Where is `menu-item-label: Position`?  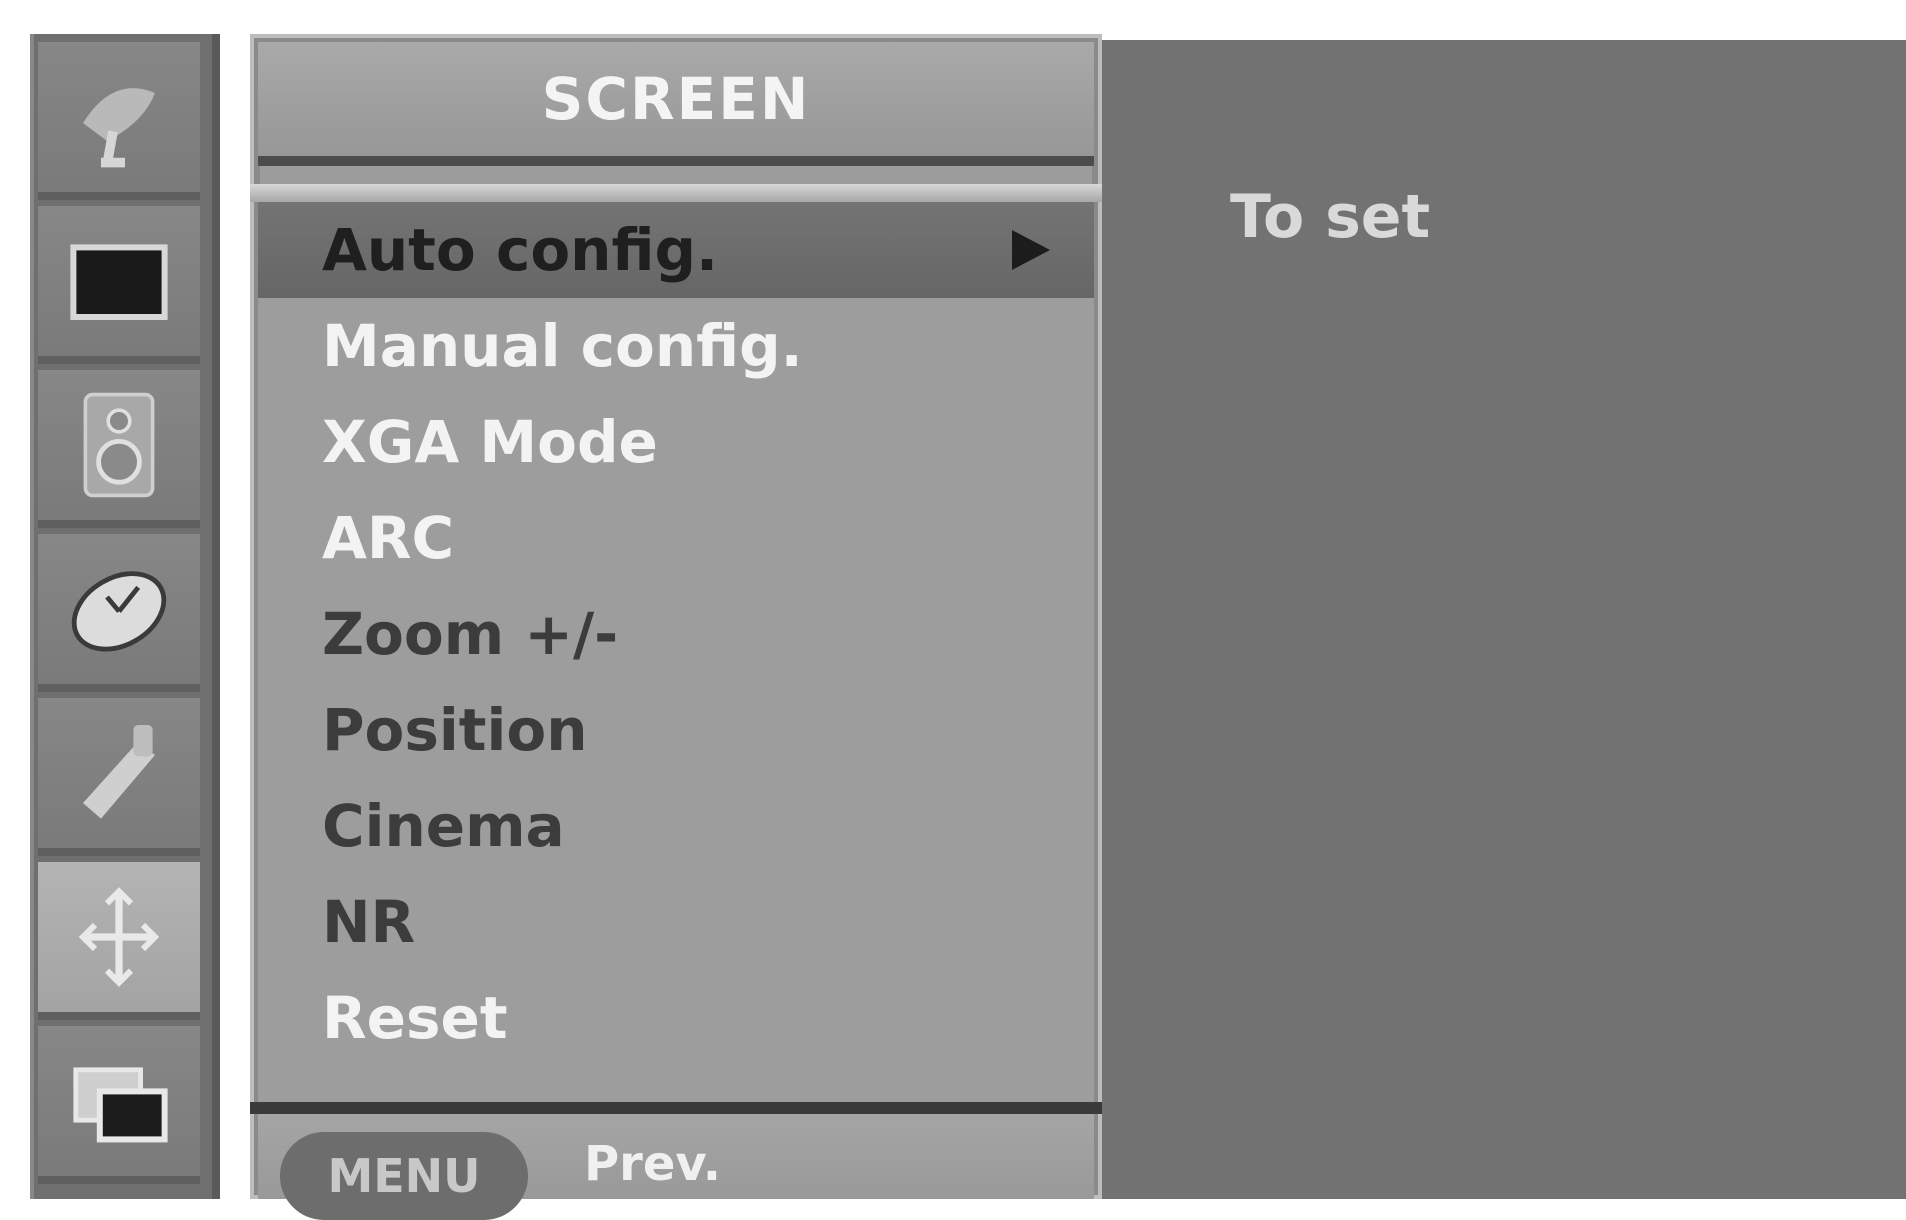
menu-item-label: Position is located at coordinates (455, 730).